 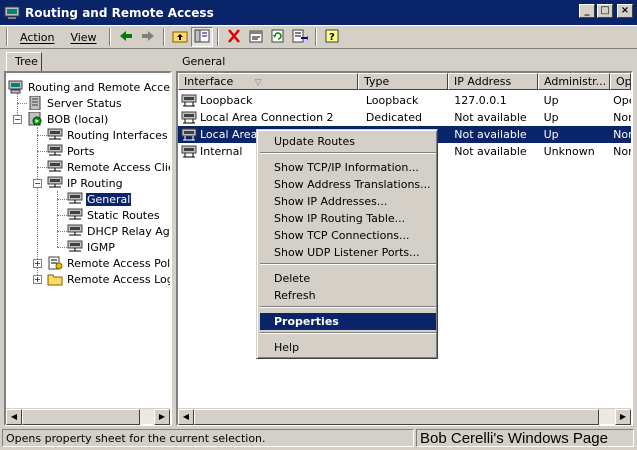 I want to click on help-icon: ?, so click(x=332, y=37).